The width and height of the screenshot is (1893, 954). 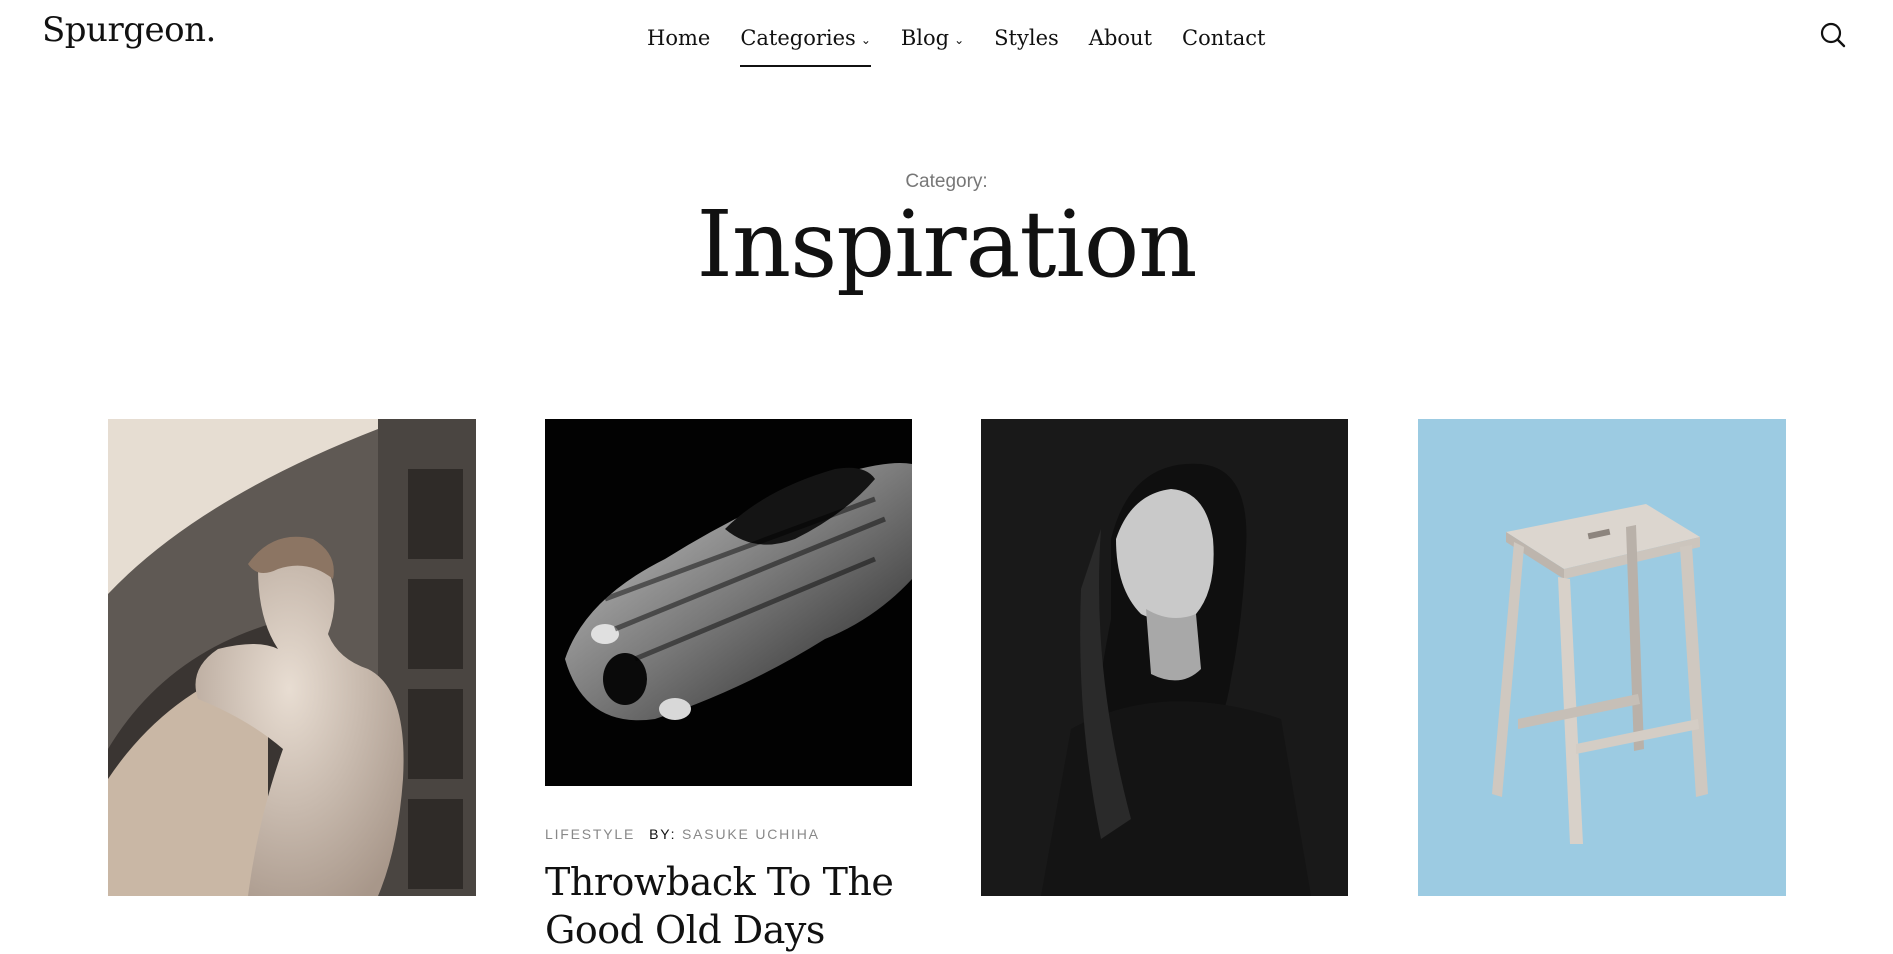 I want to click on nav-item-label: Categories, so click(x=798, y=38).